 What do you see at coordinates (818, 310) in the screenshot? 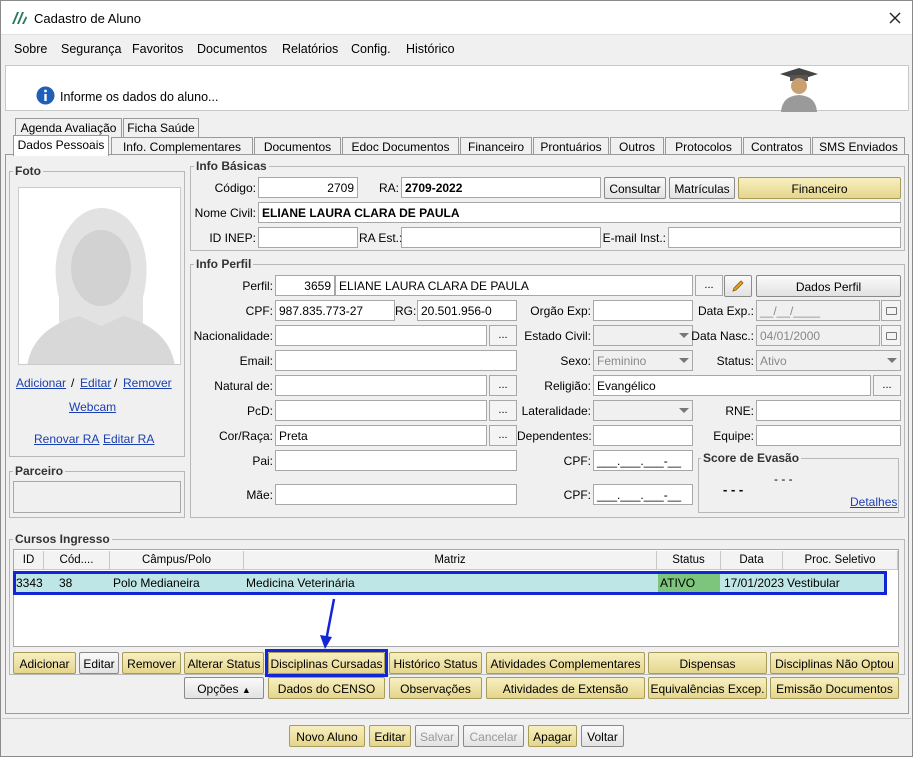
I see `data-exp-field: __/__/____` at bounding box center [818, 310].